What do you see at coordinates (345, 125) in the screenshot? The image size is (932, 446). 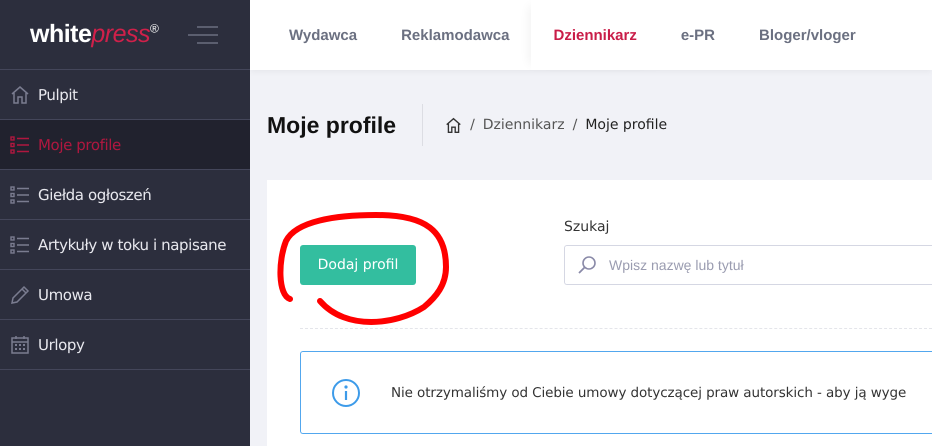 I see `page-title: Moje profile` at bounding box center [345, 125].